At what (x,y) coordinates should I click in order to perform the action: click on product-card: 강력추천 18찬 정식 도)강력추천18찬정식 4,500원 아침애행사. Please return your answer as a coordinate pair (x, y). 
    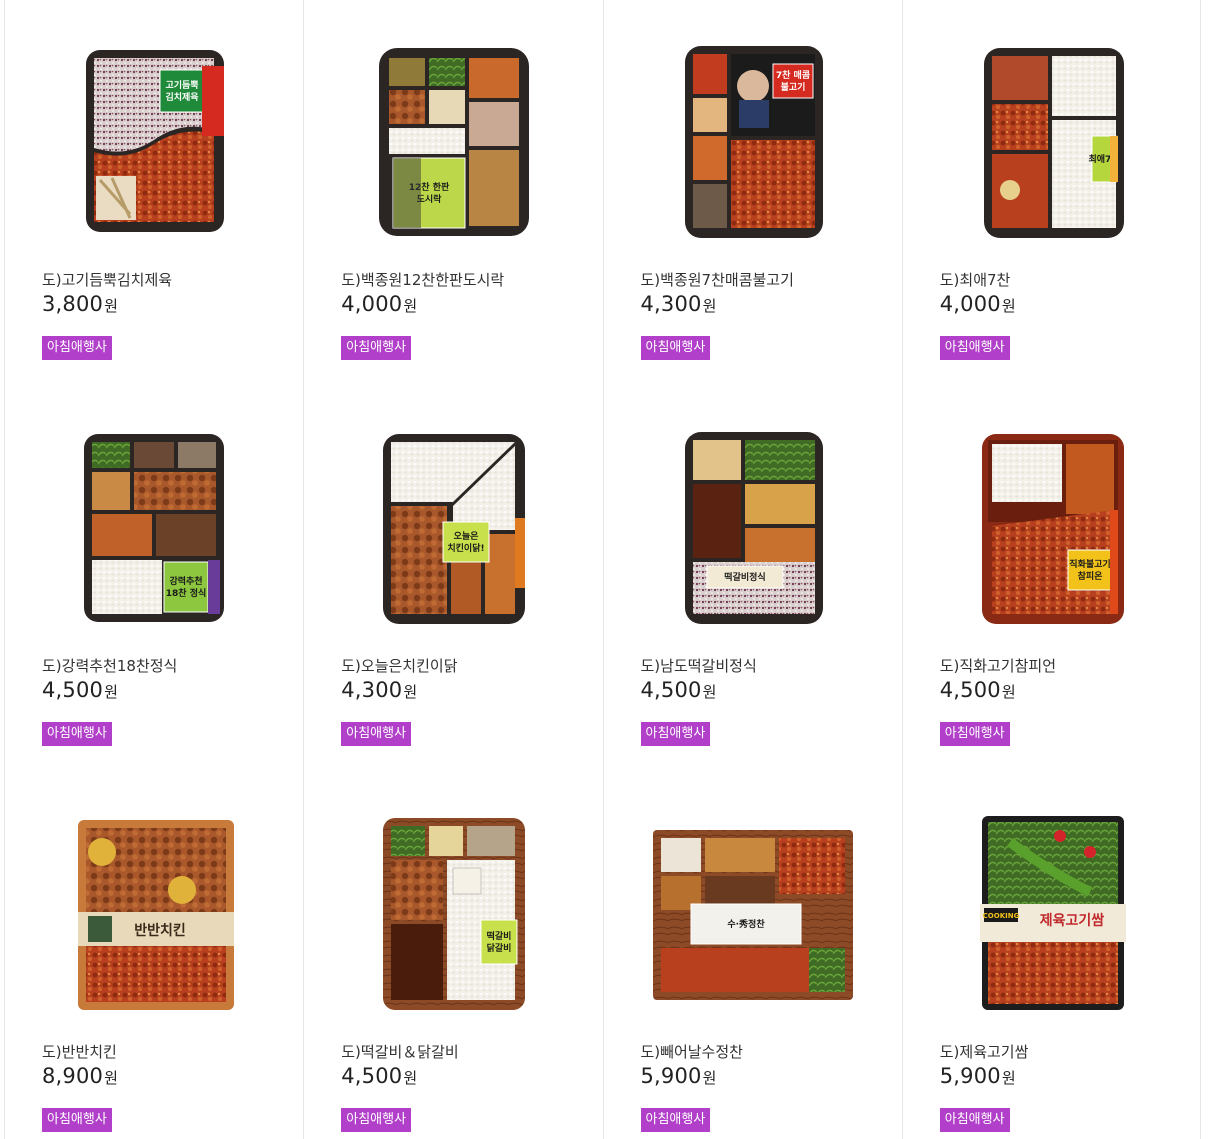
    Looking at the image, I should click on (153, 579).